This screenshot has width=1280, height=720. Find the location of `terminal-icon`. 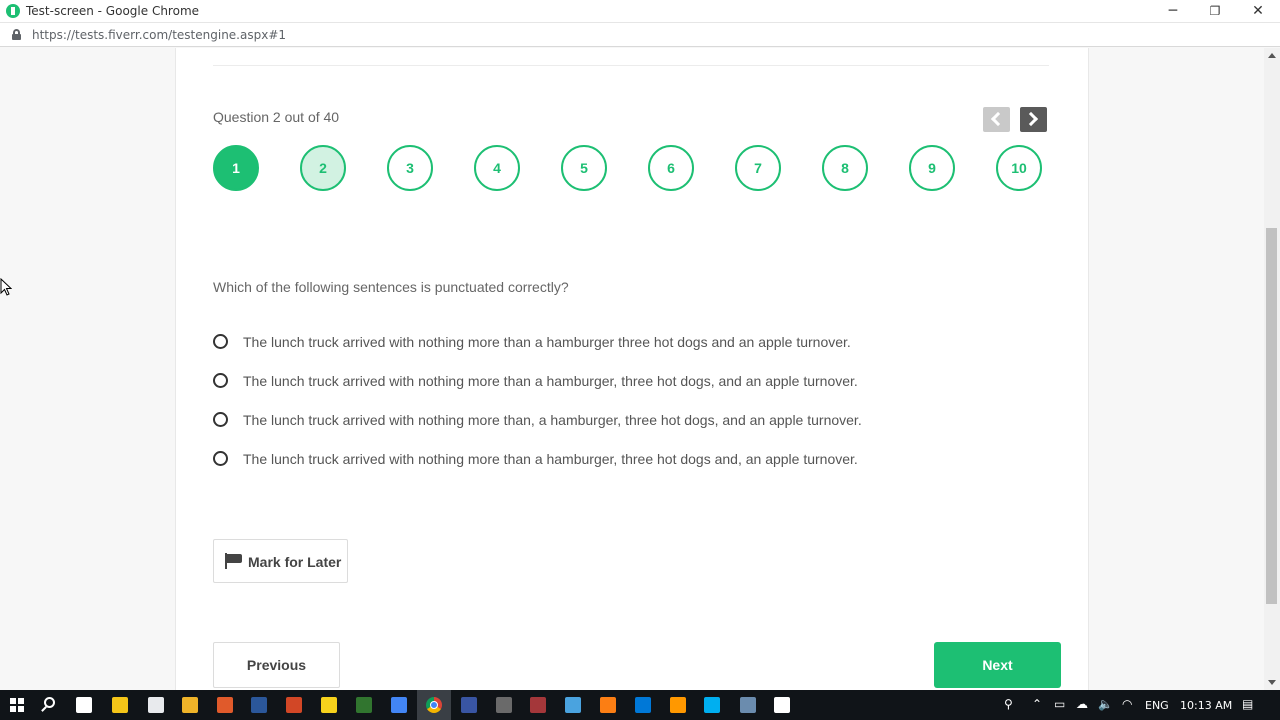

terminal-icon is located at coordinates (782, 705).